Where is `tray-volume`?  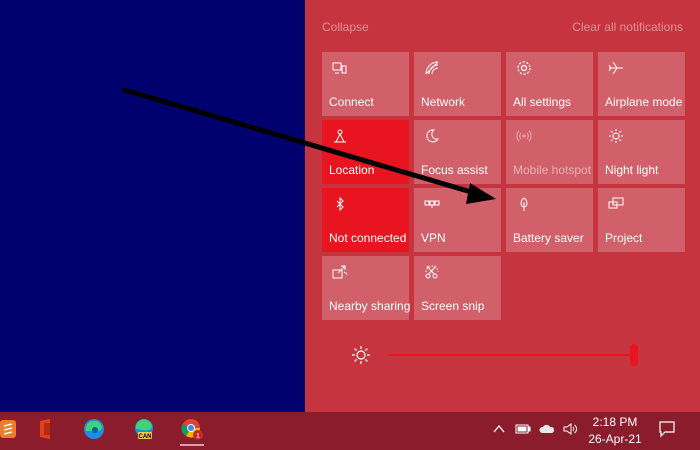
tray-volume is located at coordinates (570, 431).